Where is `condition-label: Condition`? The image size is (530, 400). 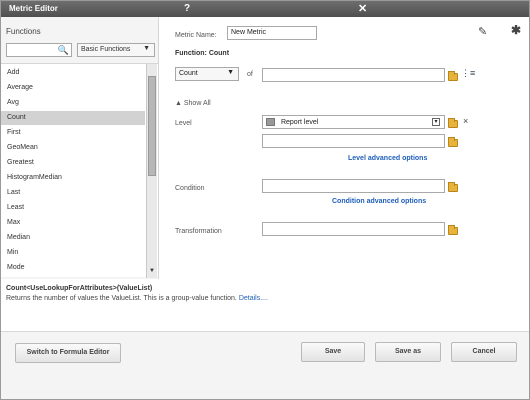 condition-label: Condition is located at coordinates (190, 188).